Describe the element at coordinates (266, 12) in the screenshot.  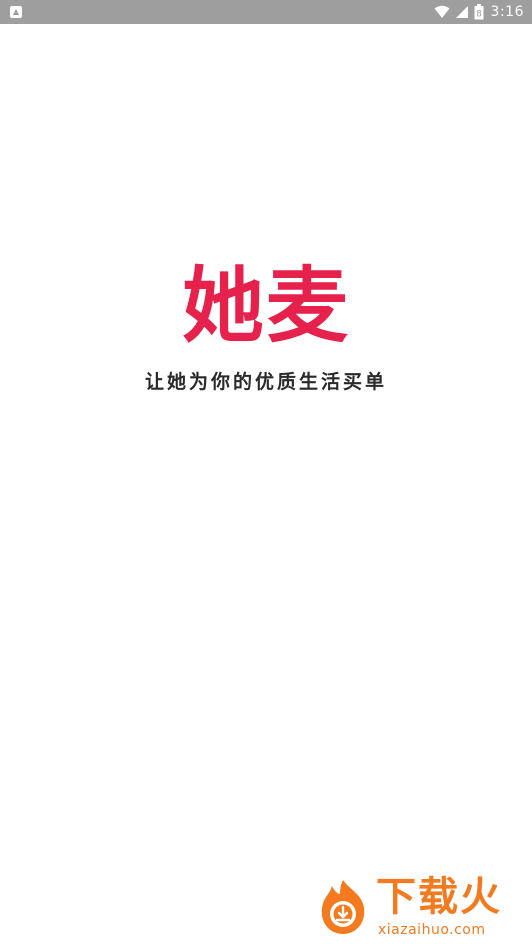
I see `status-bar: 8 3:16` at that location.